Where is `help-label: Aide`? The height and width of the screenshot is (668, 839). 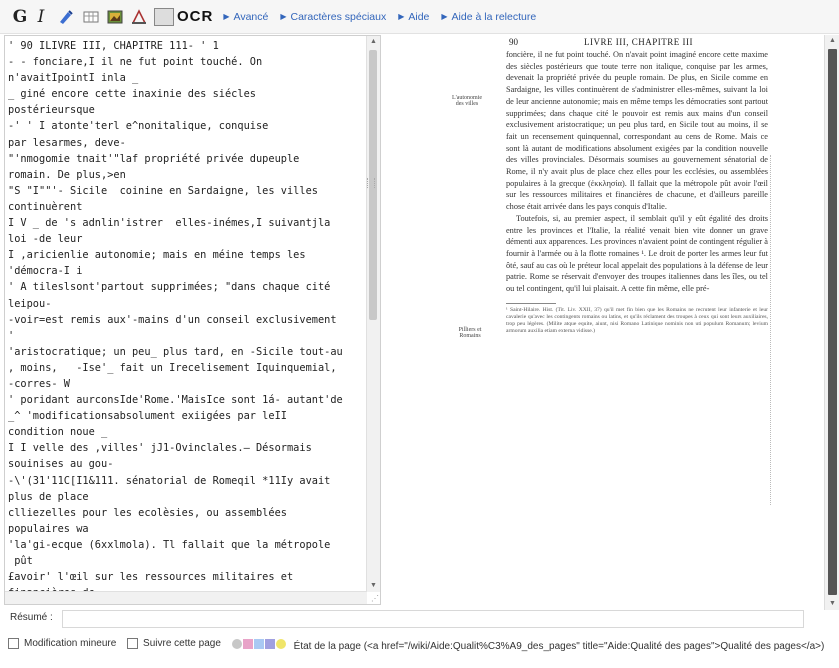 help-label: Aide is located at coordinates (419, 16).